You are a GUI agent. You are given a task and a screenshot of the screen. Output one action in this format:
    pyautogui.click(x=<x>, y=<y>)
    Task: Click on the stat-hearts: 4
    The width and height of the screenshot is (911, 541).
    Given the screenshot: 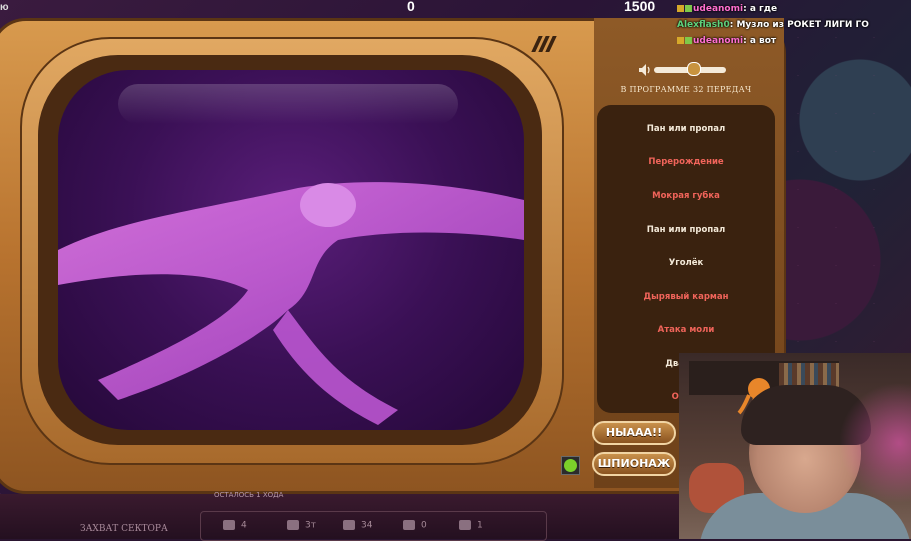 What is the action you would take?
    pyautogui.click(x=235, y=525)
    